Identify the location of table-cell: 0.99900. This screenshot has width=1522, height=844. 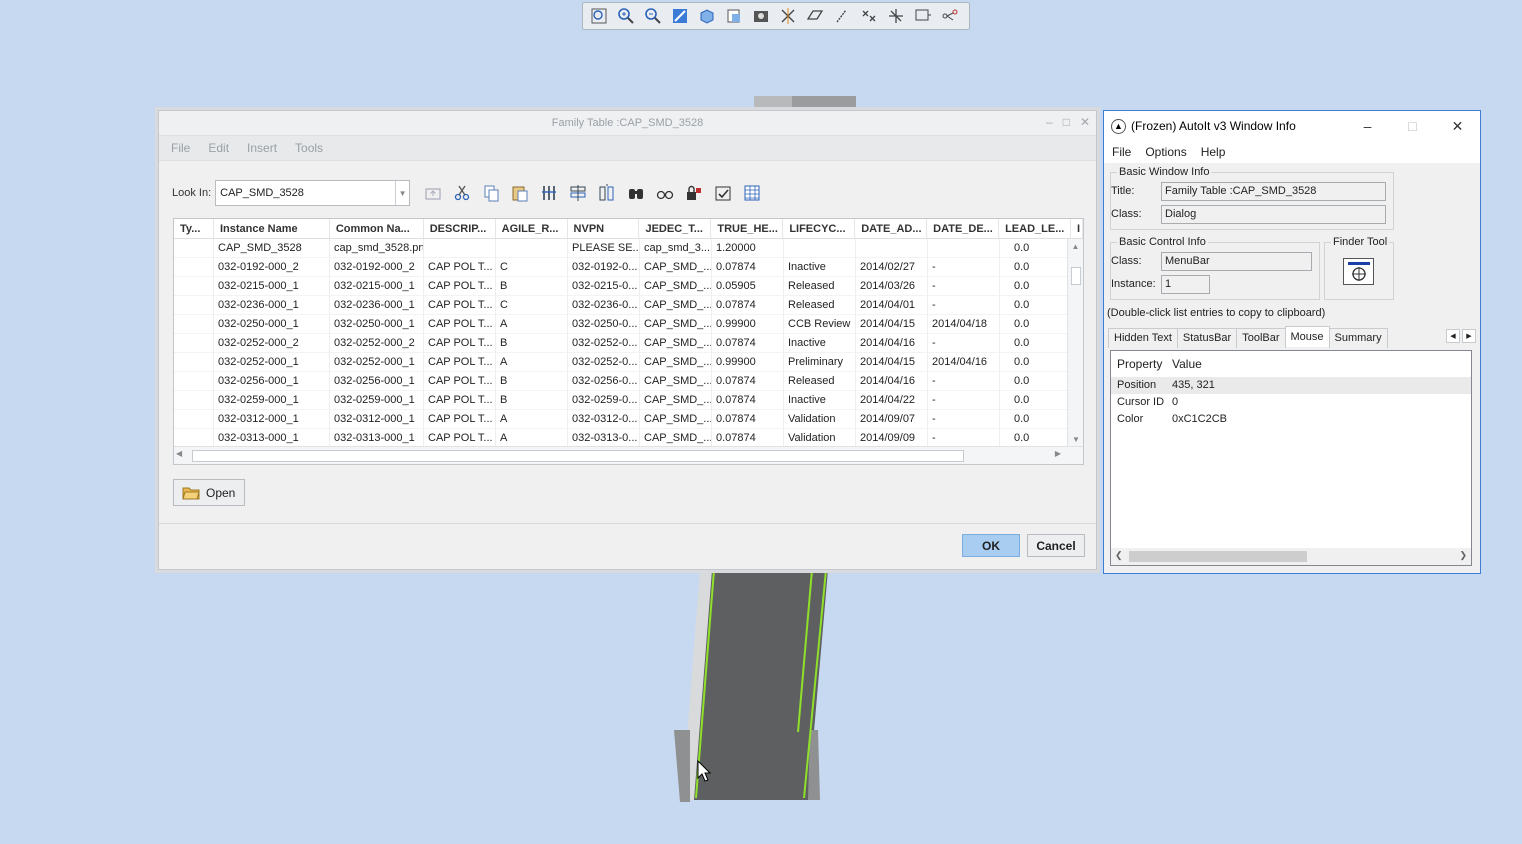
(748, 362).